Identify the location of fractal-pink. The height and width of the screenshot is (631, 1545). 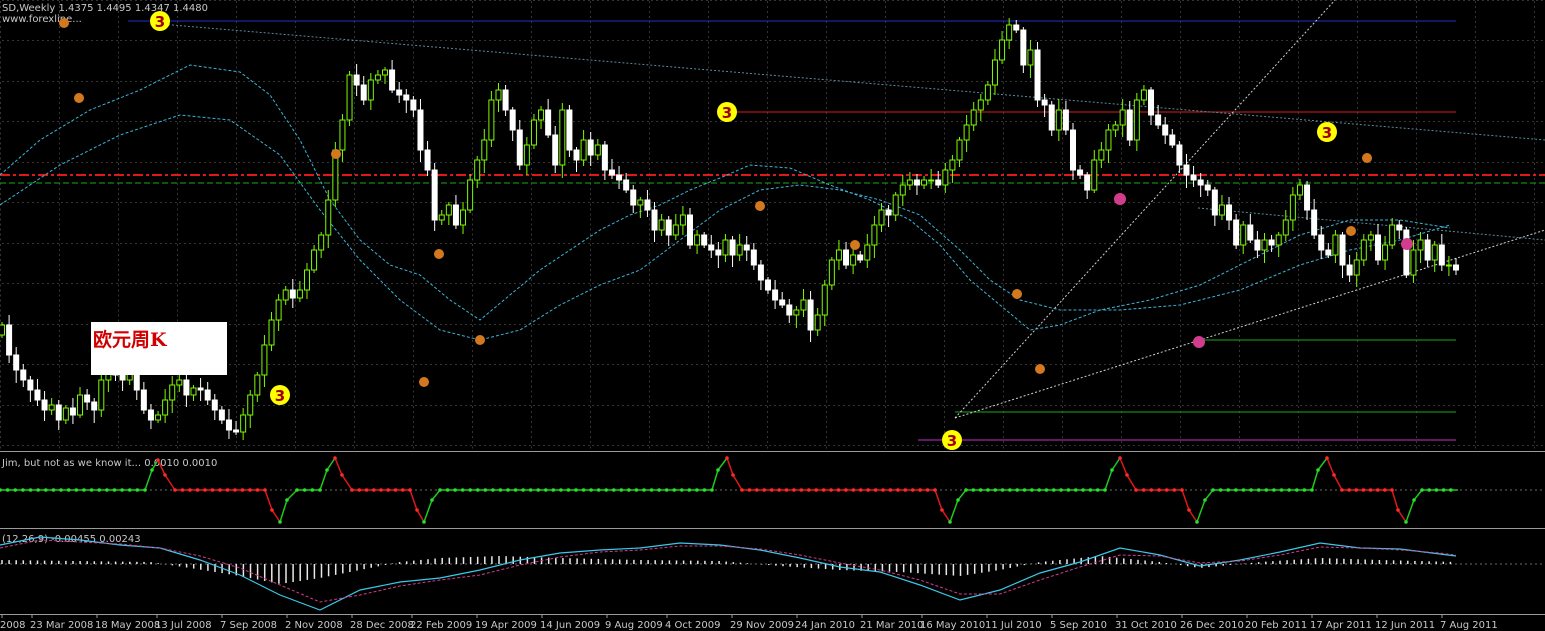
(1120, 199).